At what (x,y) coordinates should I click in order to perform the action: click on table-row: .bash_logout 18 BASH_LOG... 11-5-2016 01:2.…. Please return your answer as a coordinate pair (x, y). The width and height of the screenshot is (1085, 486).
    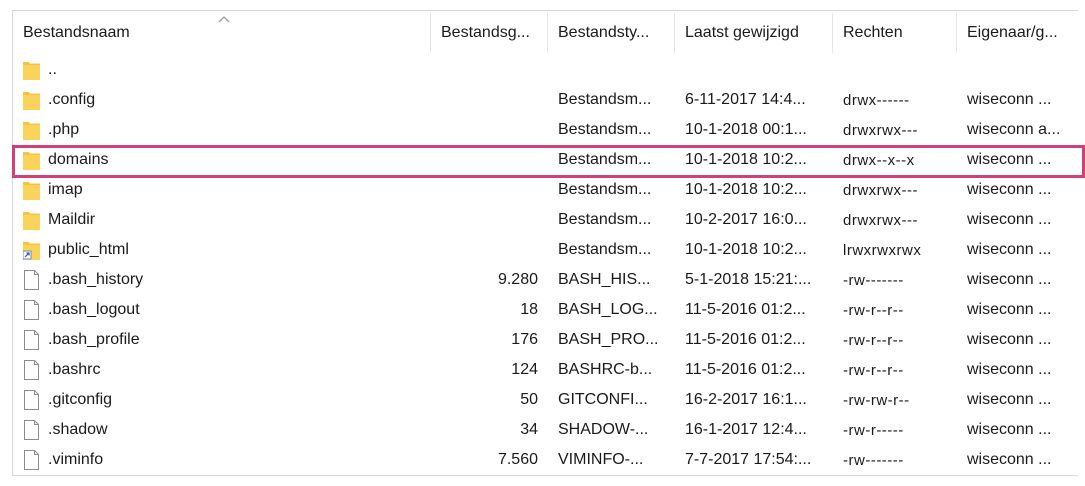
    Looking at the image, I should click on (549, 310).